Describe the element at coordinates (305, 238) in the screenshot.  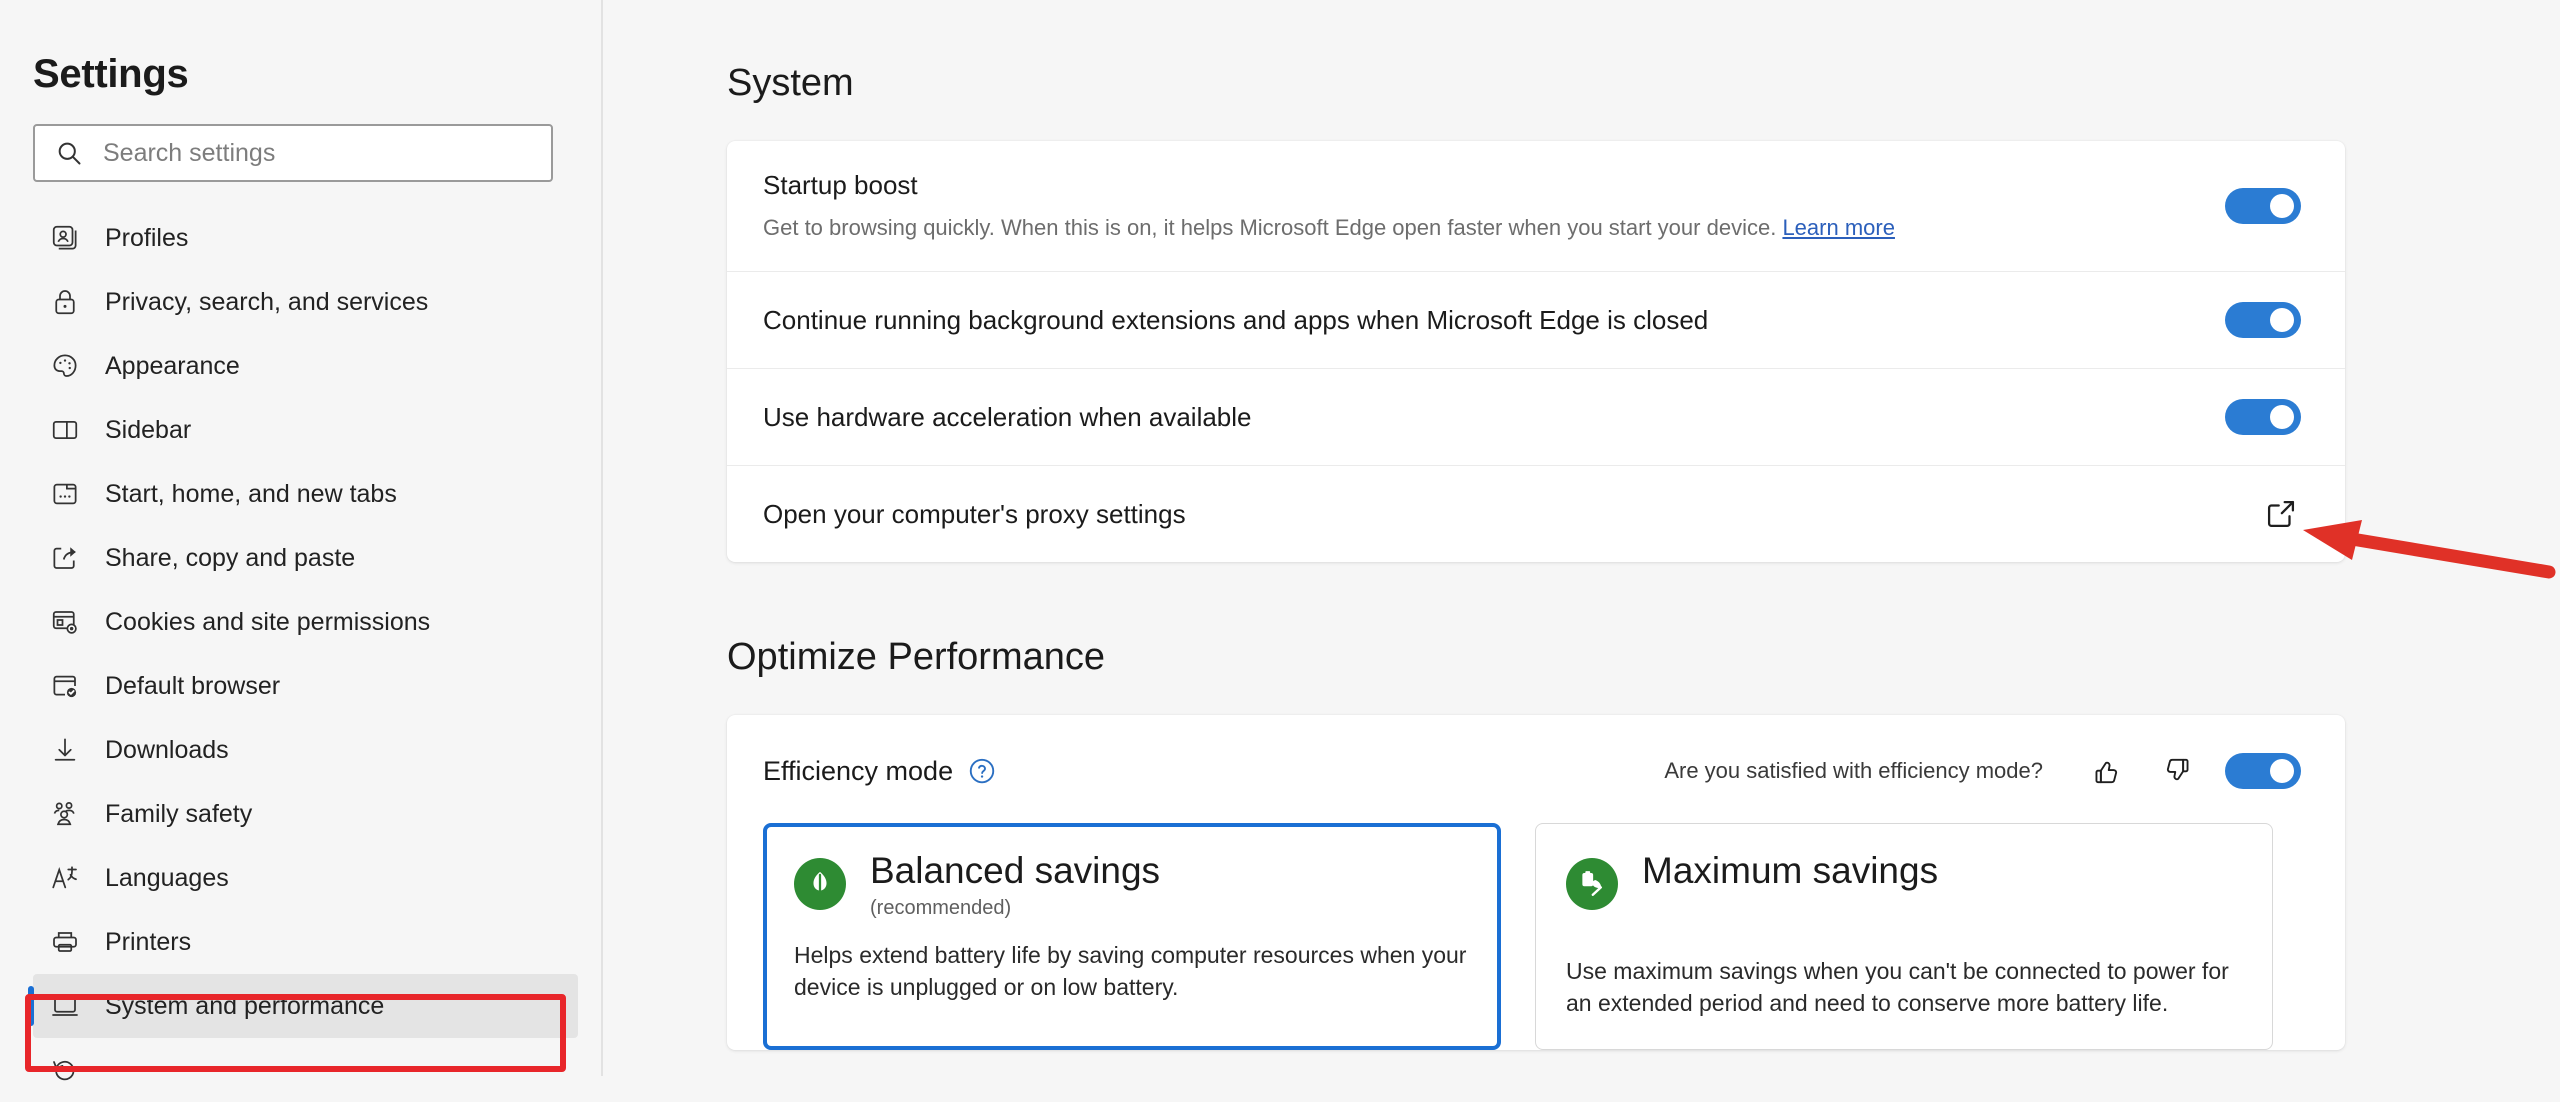
I see `sidebar-item-profiles: Profiles` at that location.